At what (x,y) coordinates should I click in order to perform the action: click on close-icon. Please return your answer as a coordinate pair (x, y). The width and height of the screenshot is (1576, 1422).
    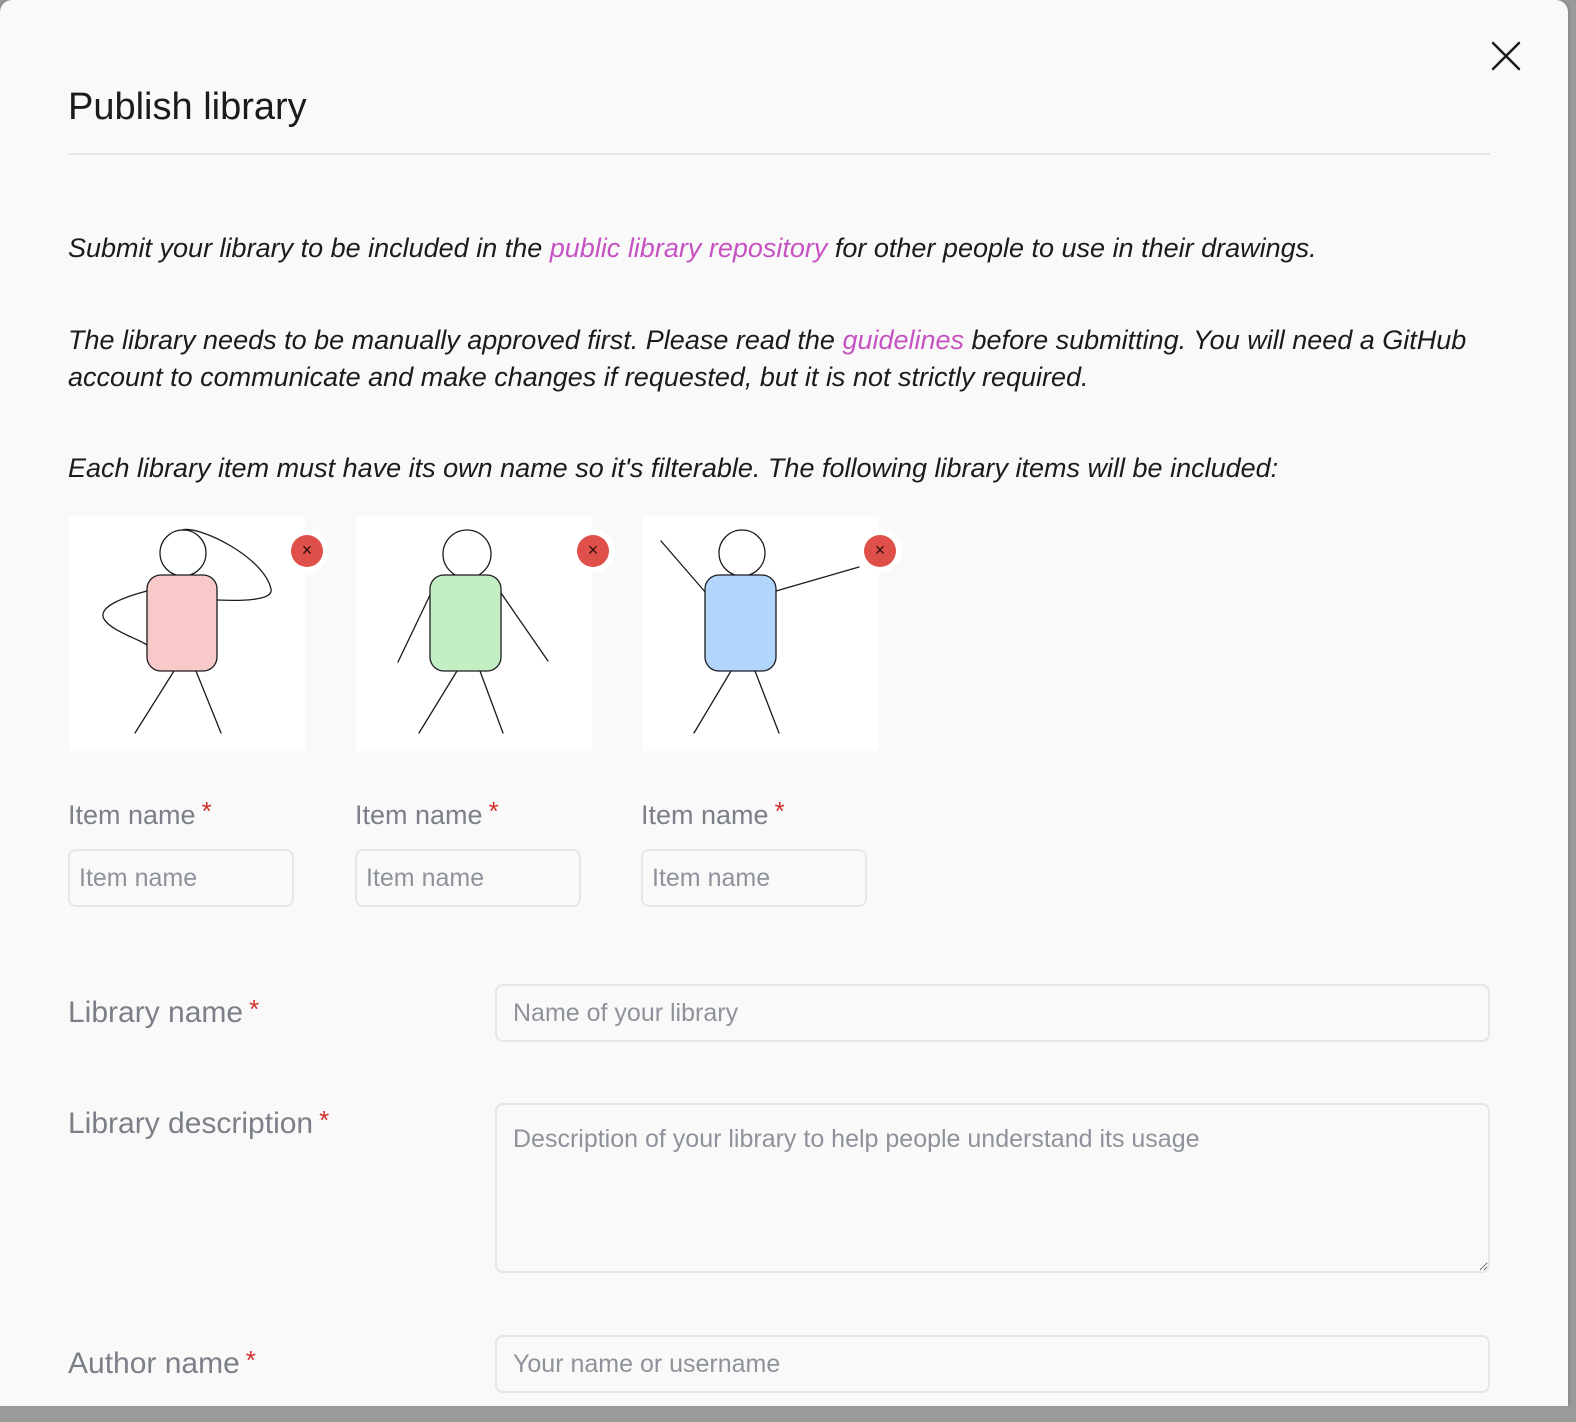
    Looking at the image, I should click on (1506, 56).